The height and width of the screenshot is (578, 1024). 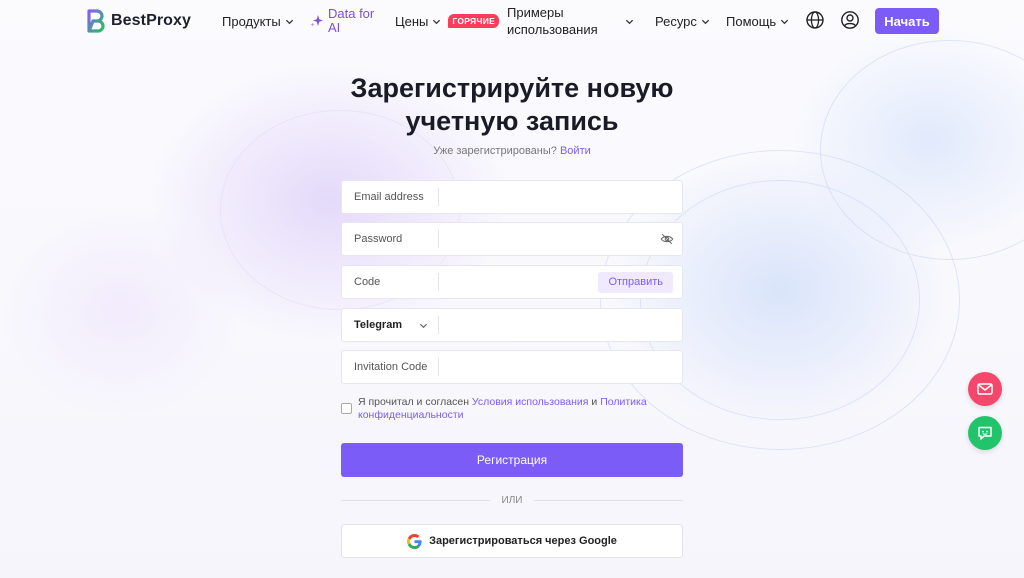 I want to click on send-code-button: Отправить, so click(x=635, y=282).